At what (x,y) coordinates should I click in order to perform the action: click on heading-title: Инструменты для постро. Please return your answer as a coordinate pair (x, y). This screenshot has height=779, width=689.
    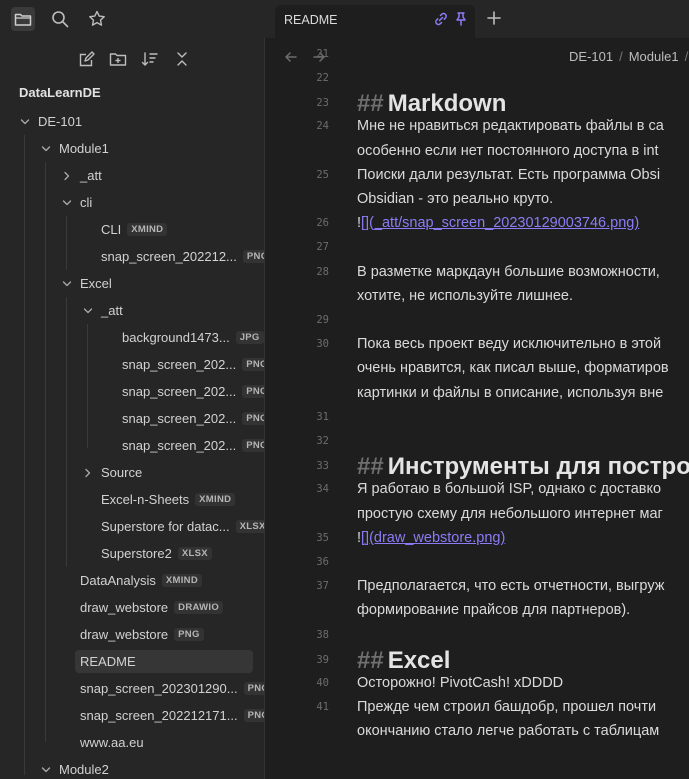
    Looking at the image, I should click on (538, 467).